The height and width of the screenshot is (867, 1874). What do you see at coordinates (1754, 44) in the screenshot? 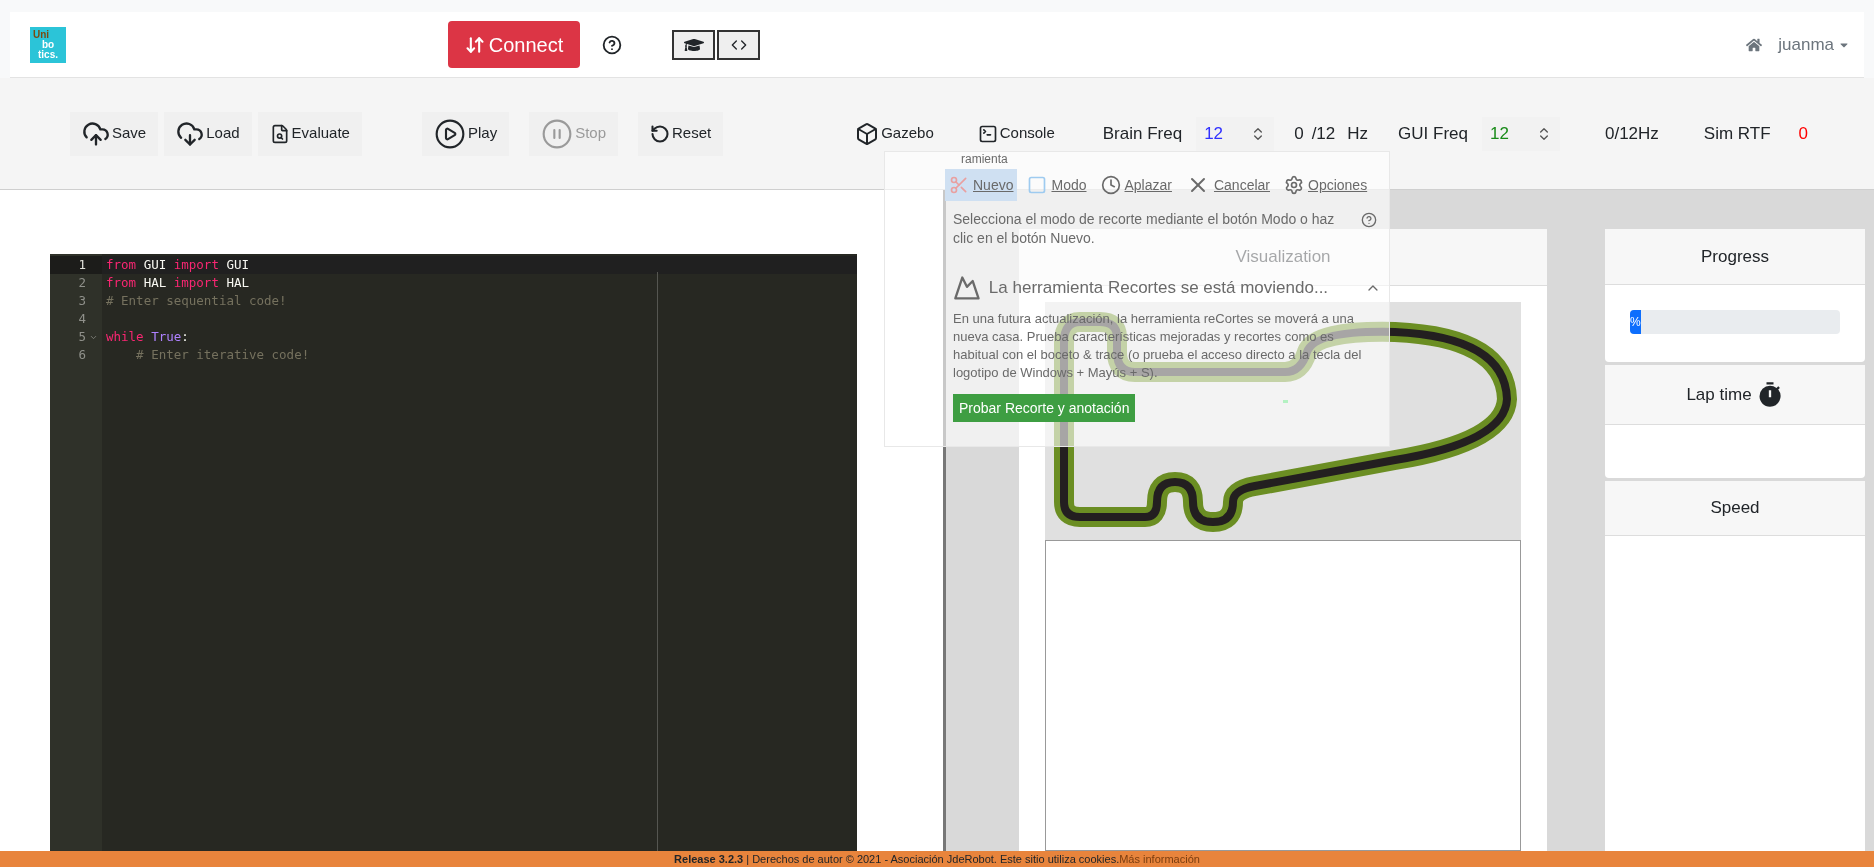
I see `home-icon` at bounding box center [1754, 44].